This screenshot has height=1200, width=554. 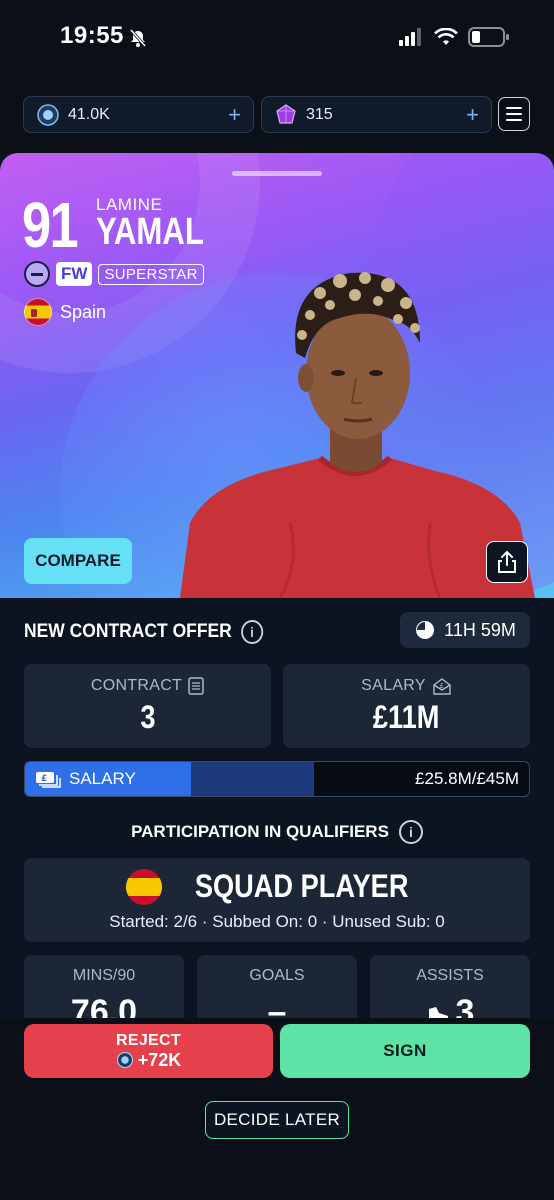 What do you see at coordinates (446, 36) in the screenshot?
I see `wifi-icon` at bounding box center [446, 36].